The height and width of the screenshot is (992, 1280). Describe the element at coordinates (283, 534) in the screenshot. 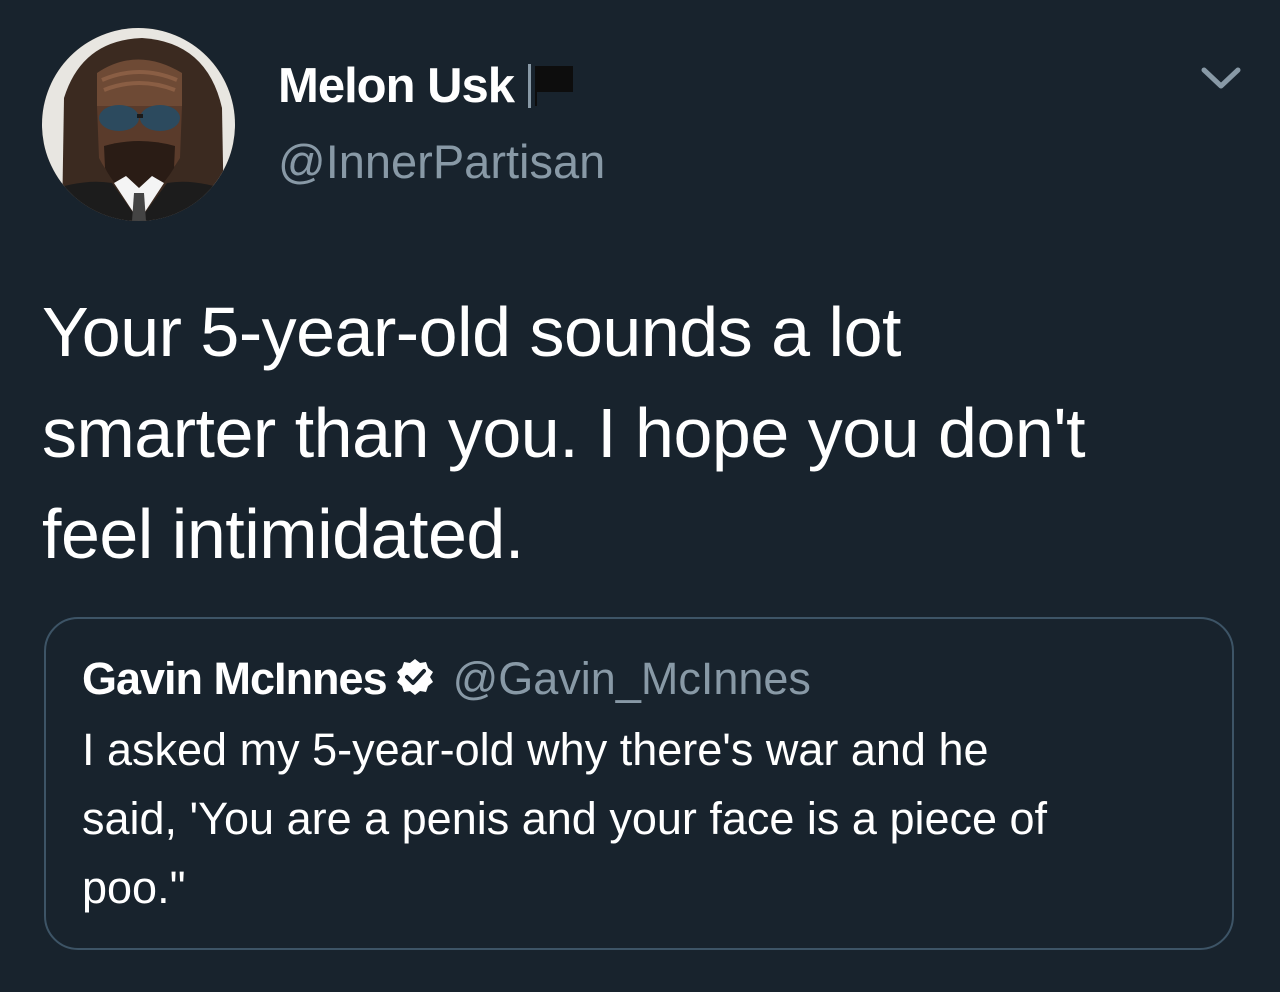

I see `tweet-text-line: feel intimidated.` at that location.